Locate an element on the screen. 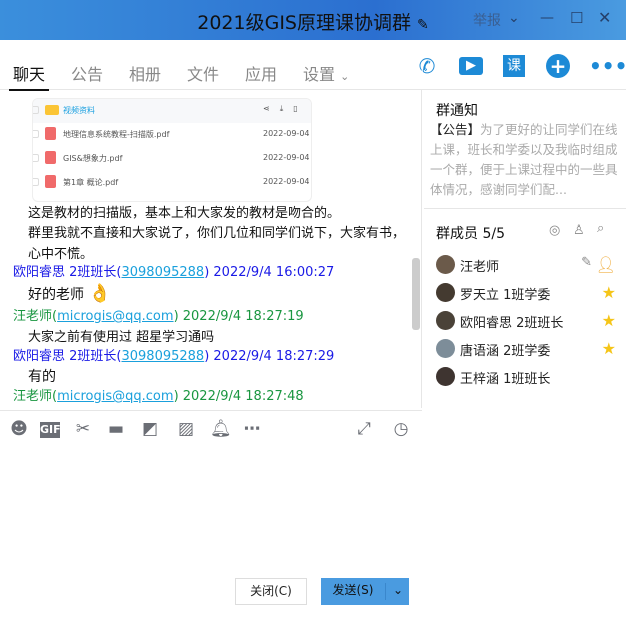 The width and height of the screenshot is (626, 619). tab-announcement: 公告 is located at coordinates (87, 73).